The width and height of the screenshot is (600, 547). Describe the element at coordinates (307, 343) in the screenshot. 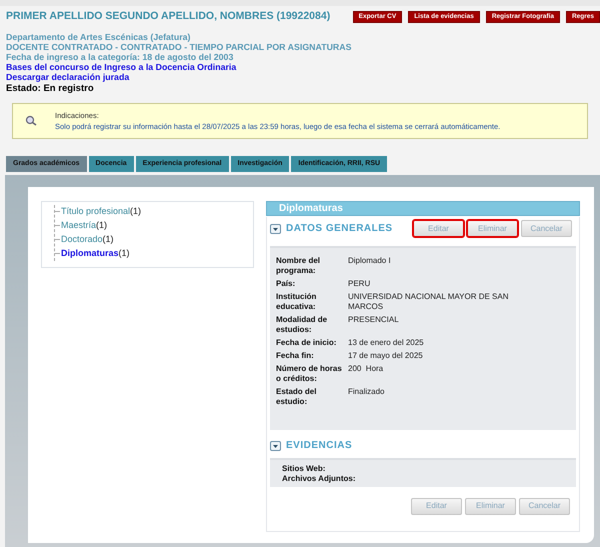

I see `field-label: Fecha de inicio:` at that location.